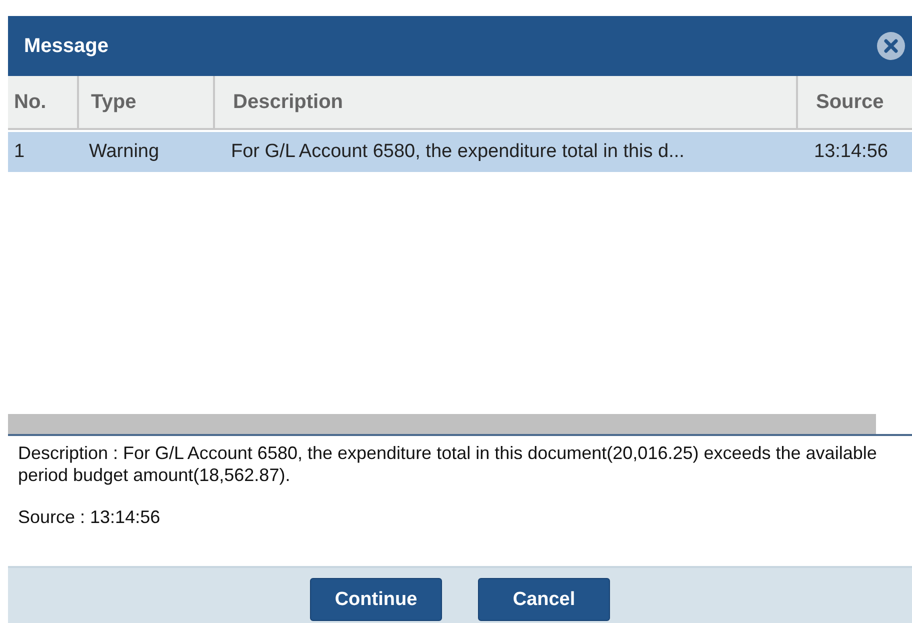 The width and height of the screenshot is (912, 623). I want to click on column-header: Type, so click(145, 103).